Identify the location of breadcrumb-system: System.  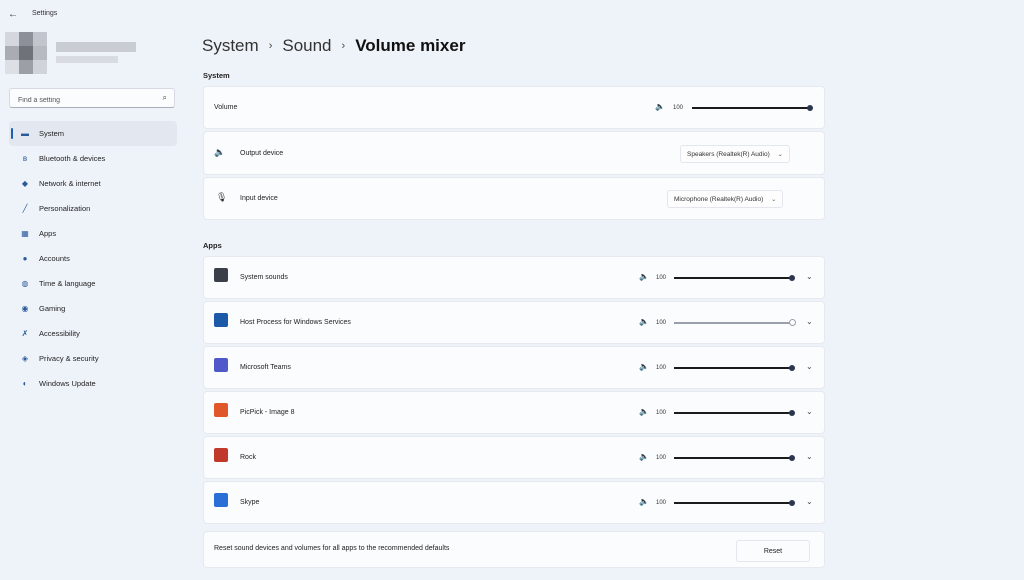
(230, 46).